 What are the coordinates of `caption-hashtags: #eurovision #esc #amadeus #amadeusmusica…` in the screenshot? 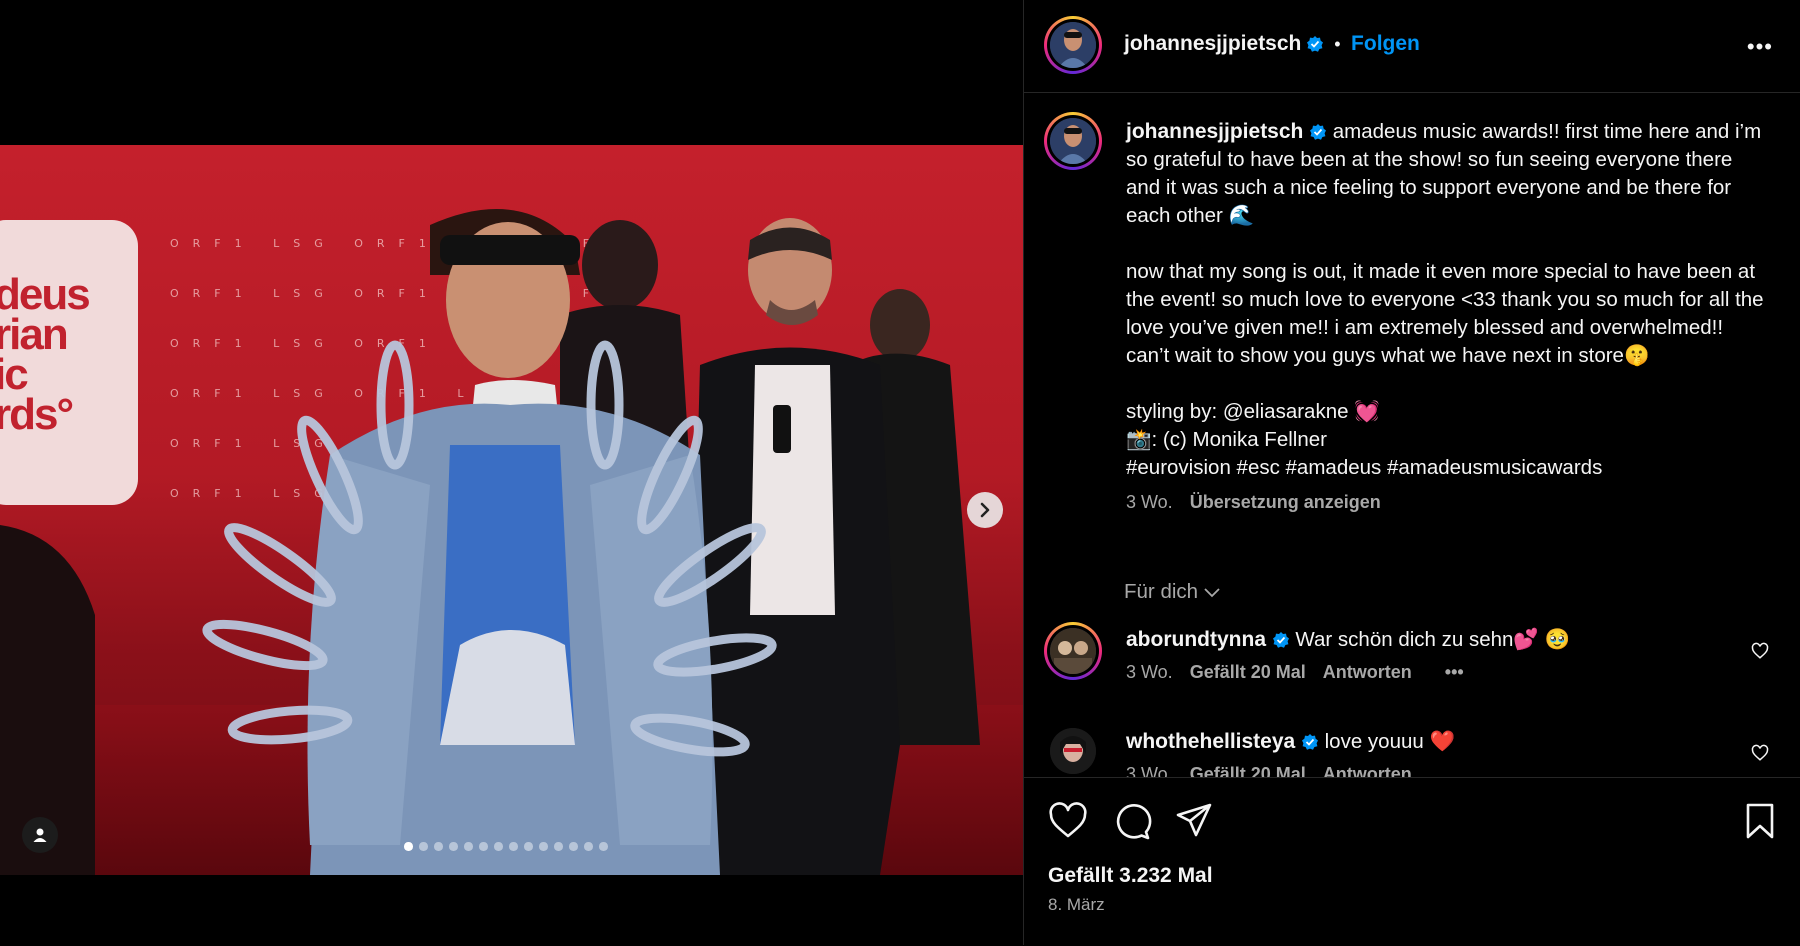 It's located at (1446, 468).